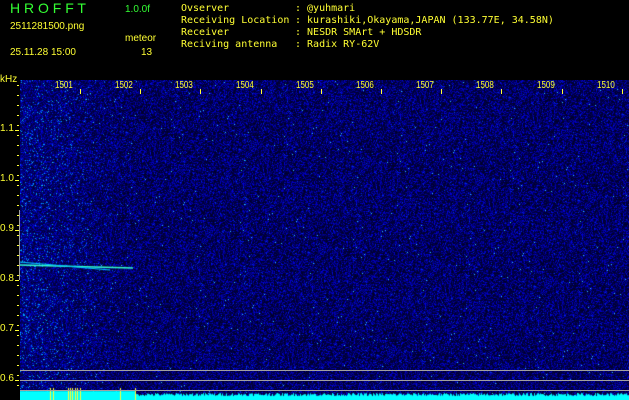 This screenshot has width=629, height=400. What do you see at coordinates (485, 85) in the screenshot?
I see `x-tick-label: 1508` at bounding box center [485, 85].